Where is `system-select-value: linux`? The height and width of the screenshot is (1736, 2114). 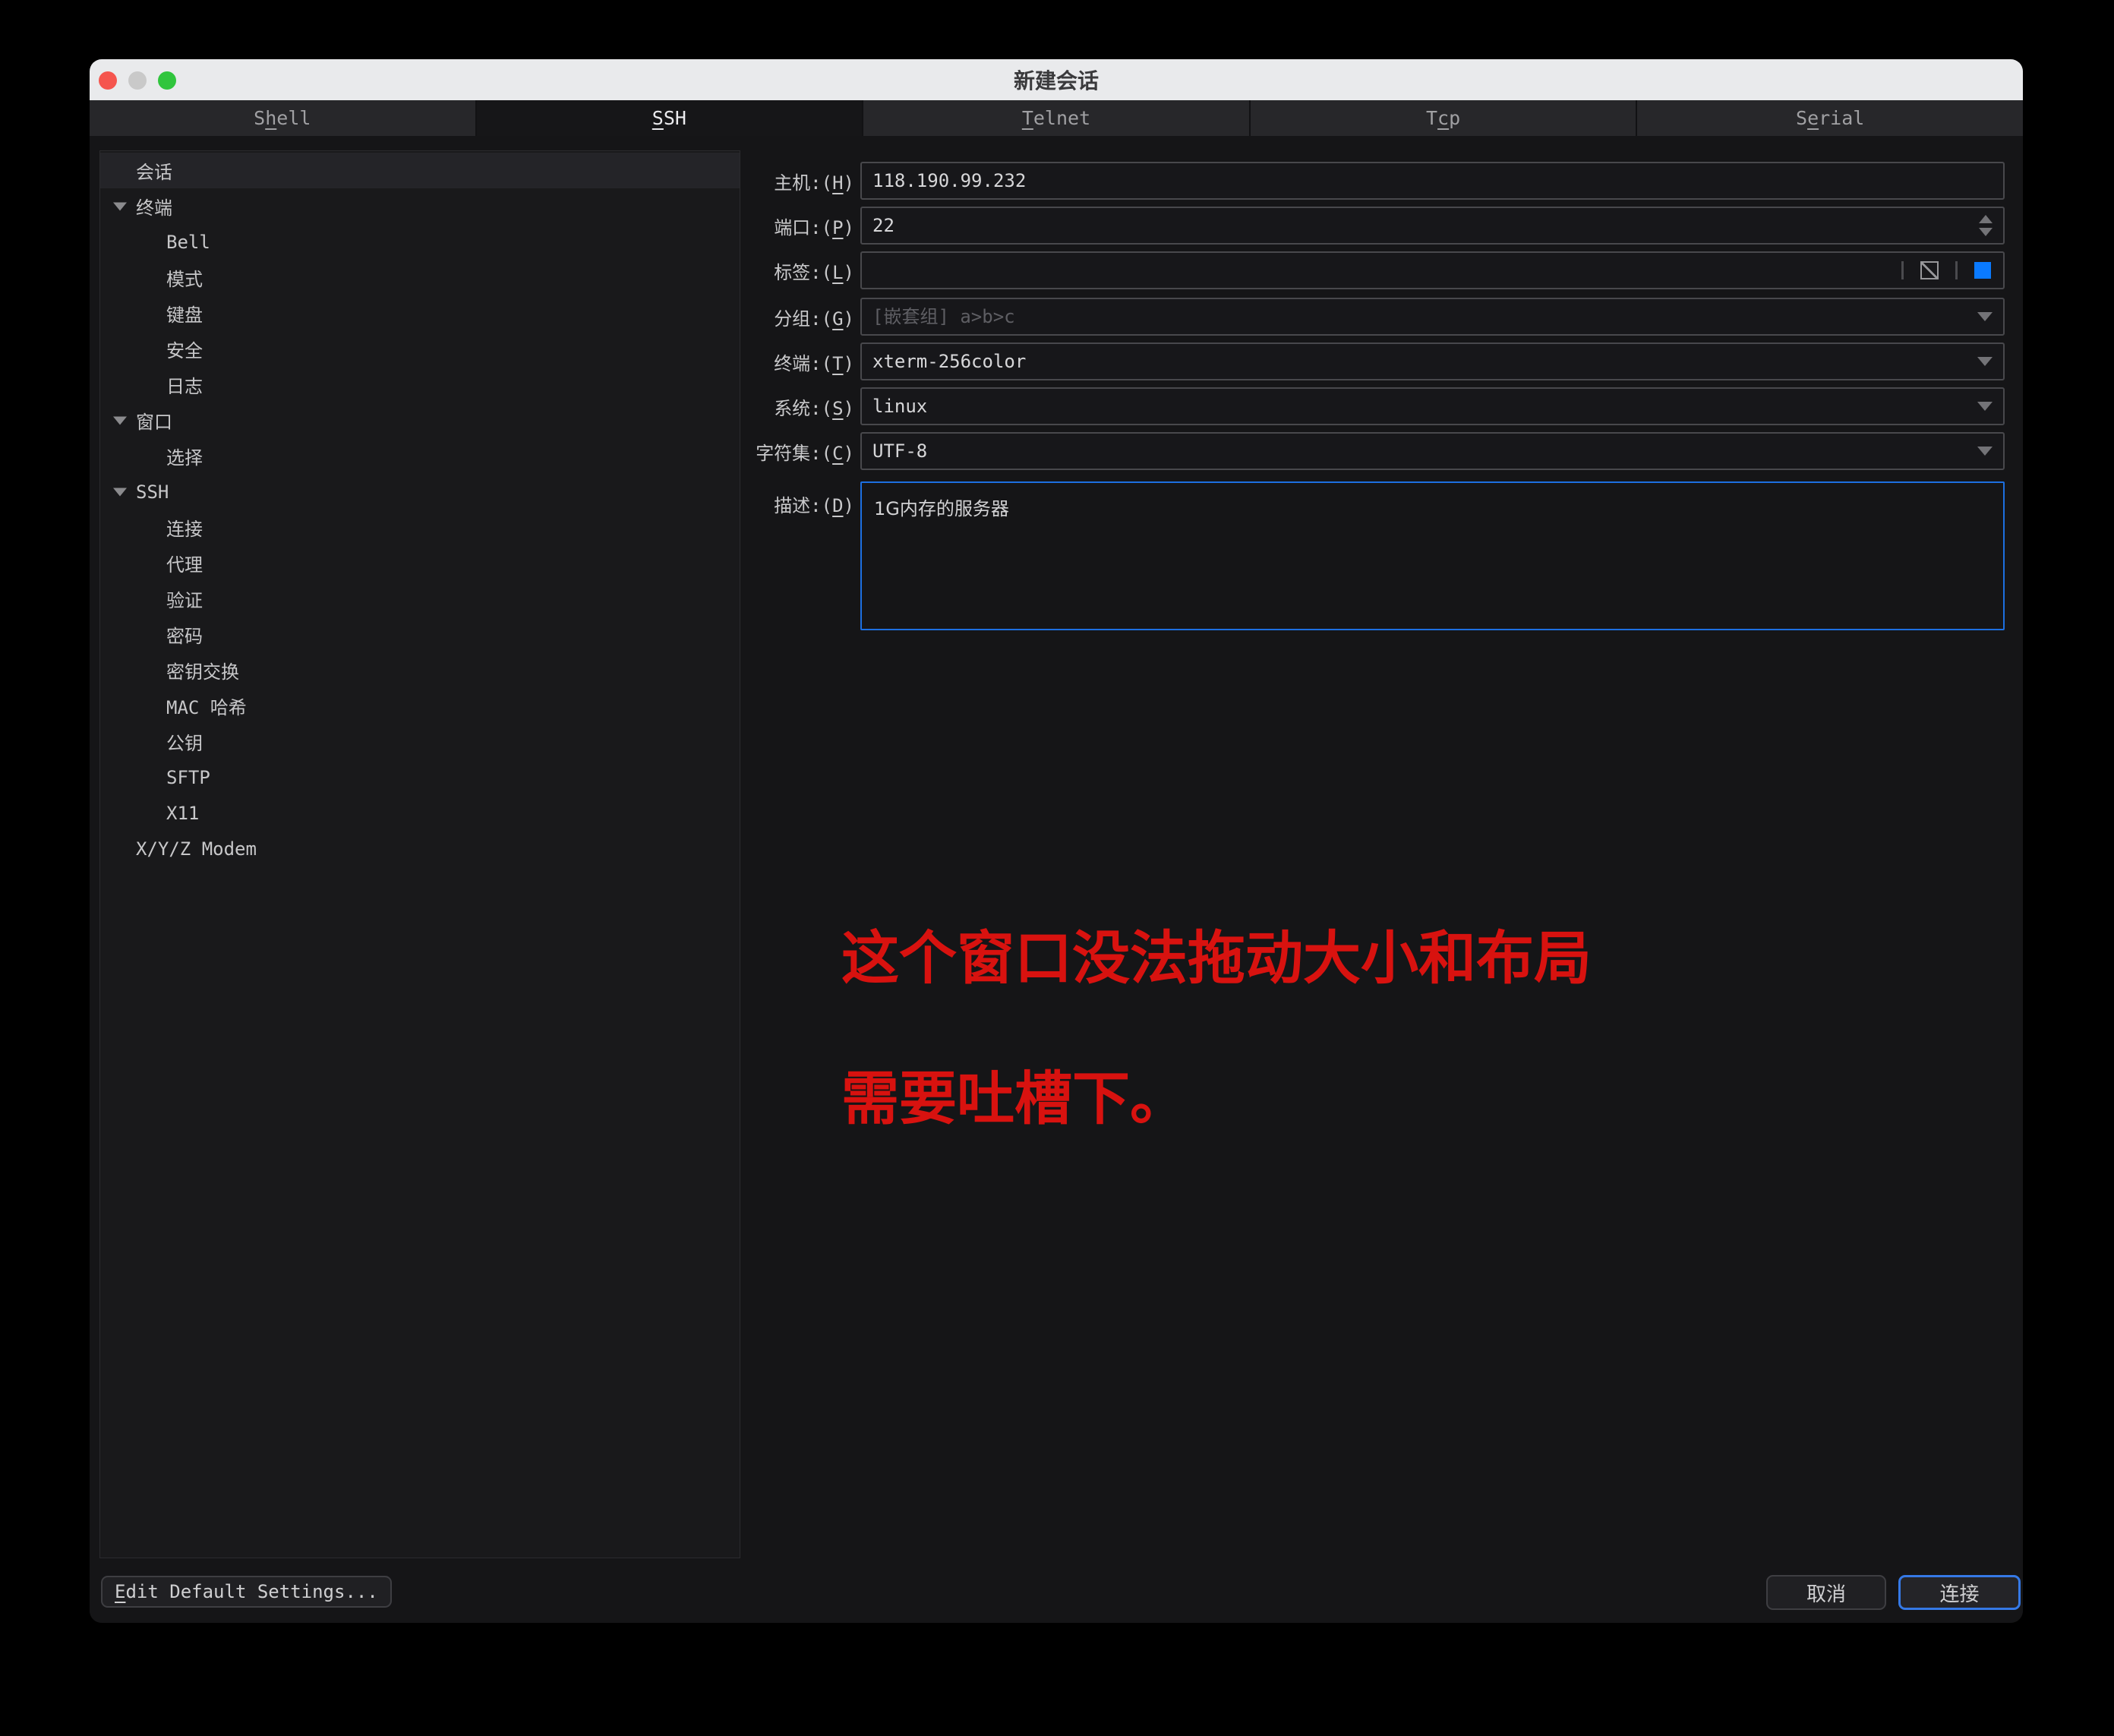 system-select-value: linux is located at coordinates (900, 406).